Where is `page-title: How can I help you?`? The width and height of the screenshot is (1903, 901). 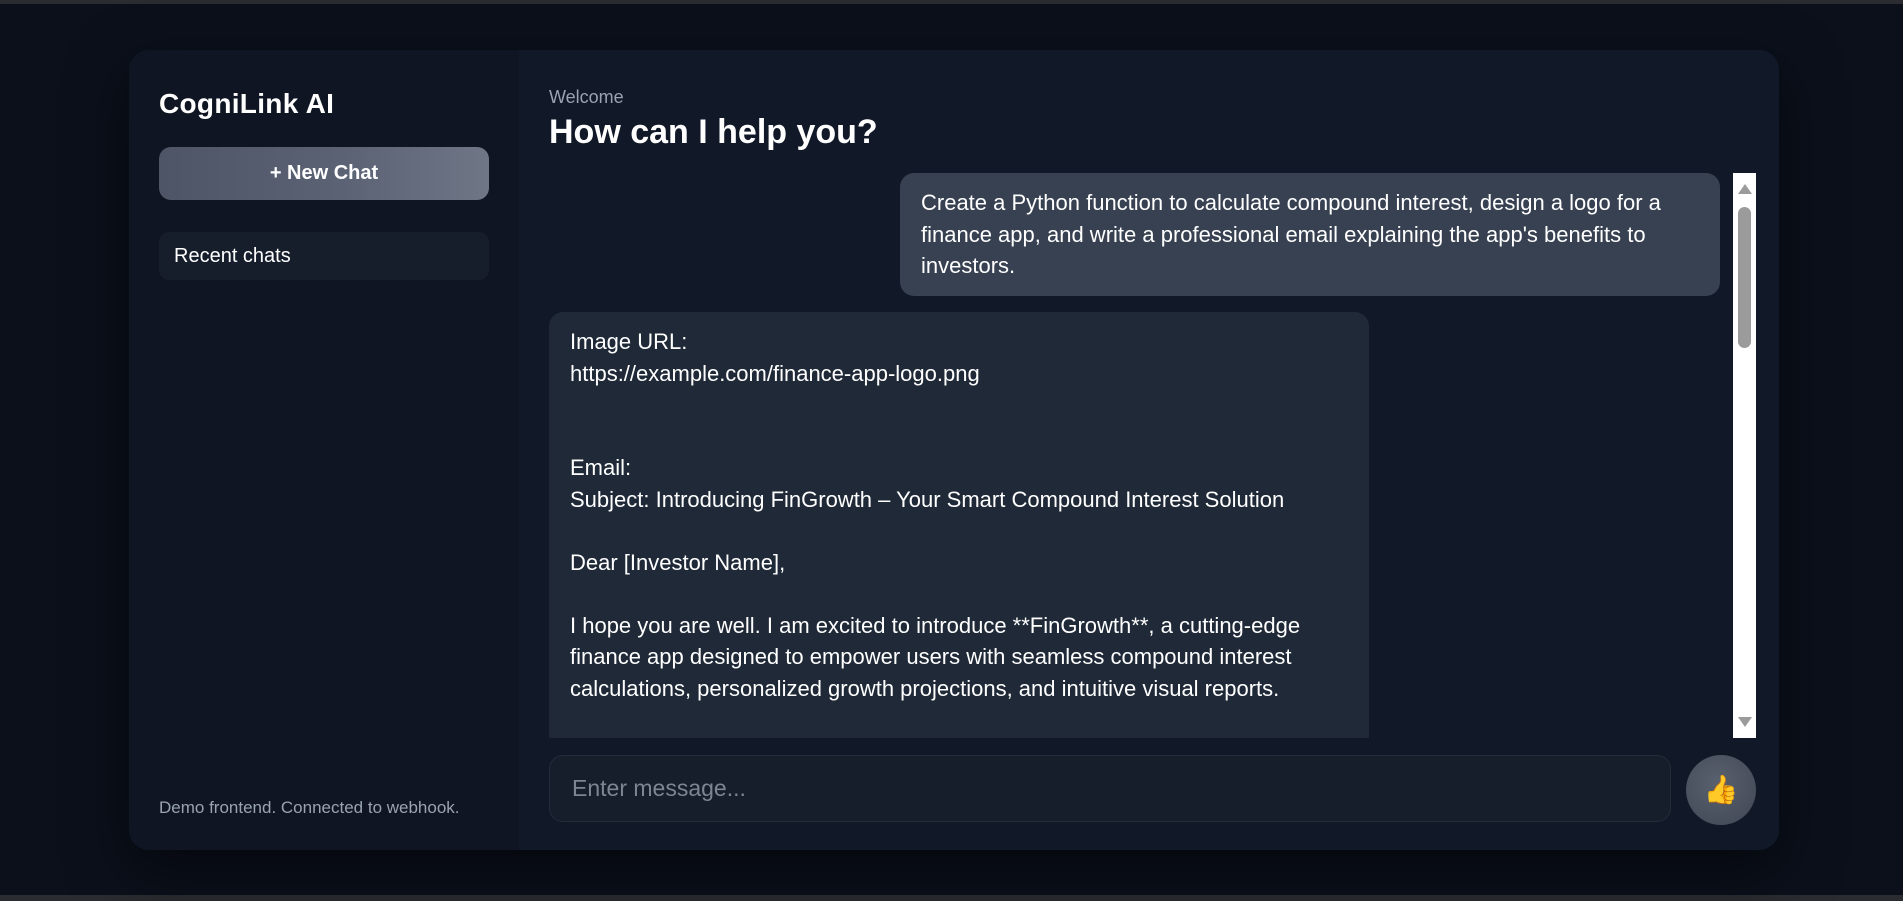 page-title: How can I help you? is located at coordinates (713, 132).